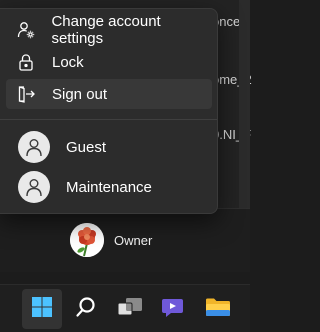  I want to click on switch-user-guest: Guest, so click(109, 147).